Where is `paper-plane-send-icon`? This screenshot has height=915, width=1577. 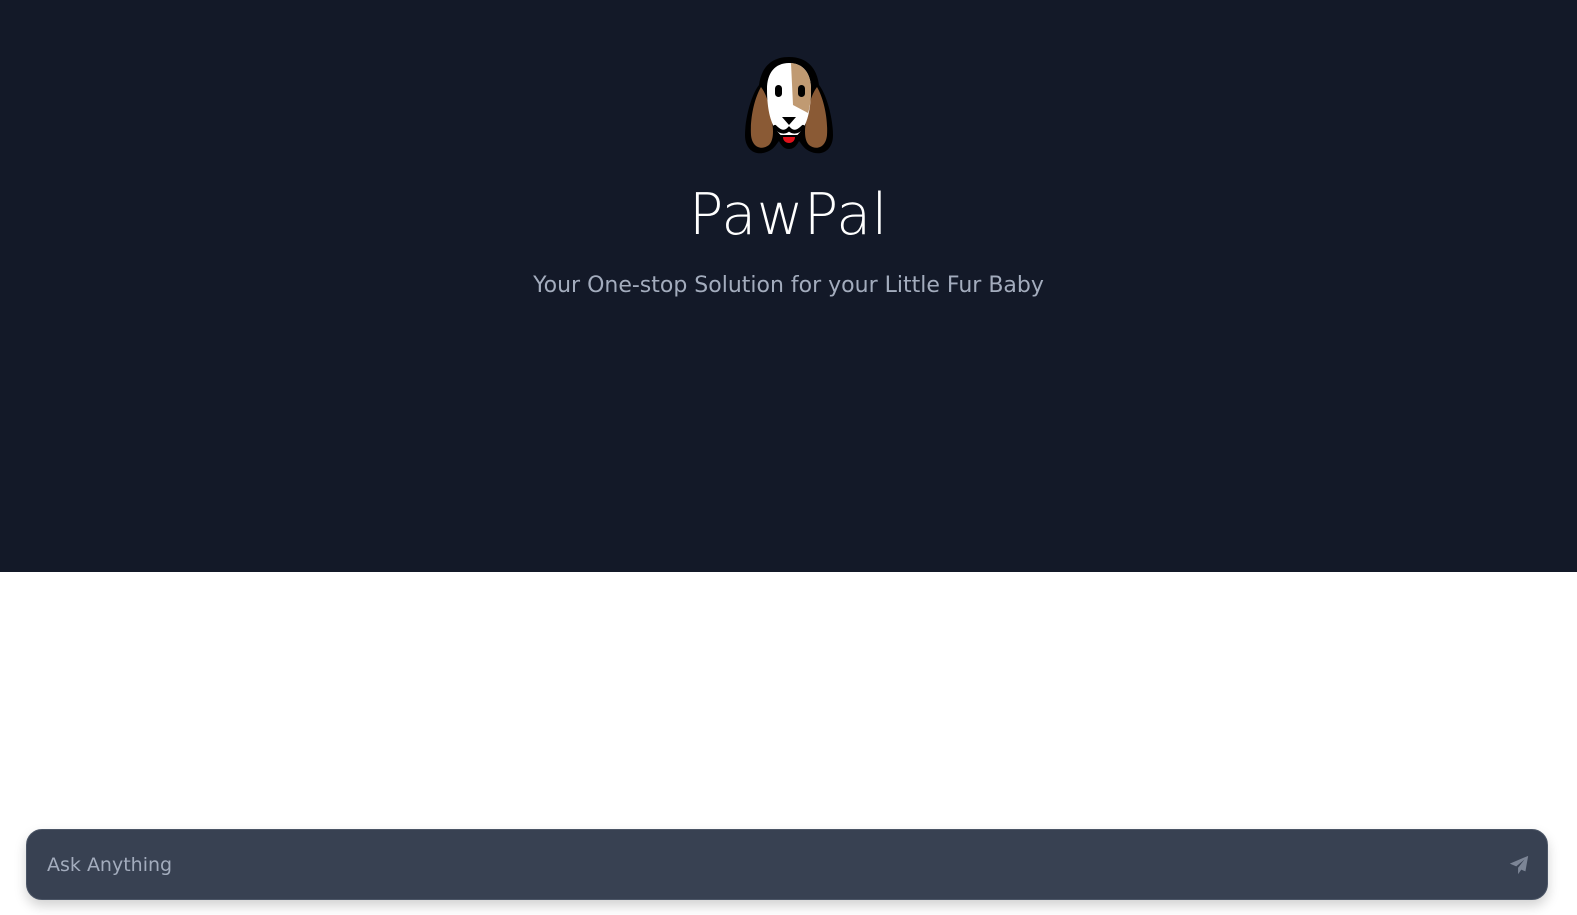
paper-plane-send-icon is located at coordinates (1519, 865).